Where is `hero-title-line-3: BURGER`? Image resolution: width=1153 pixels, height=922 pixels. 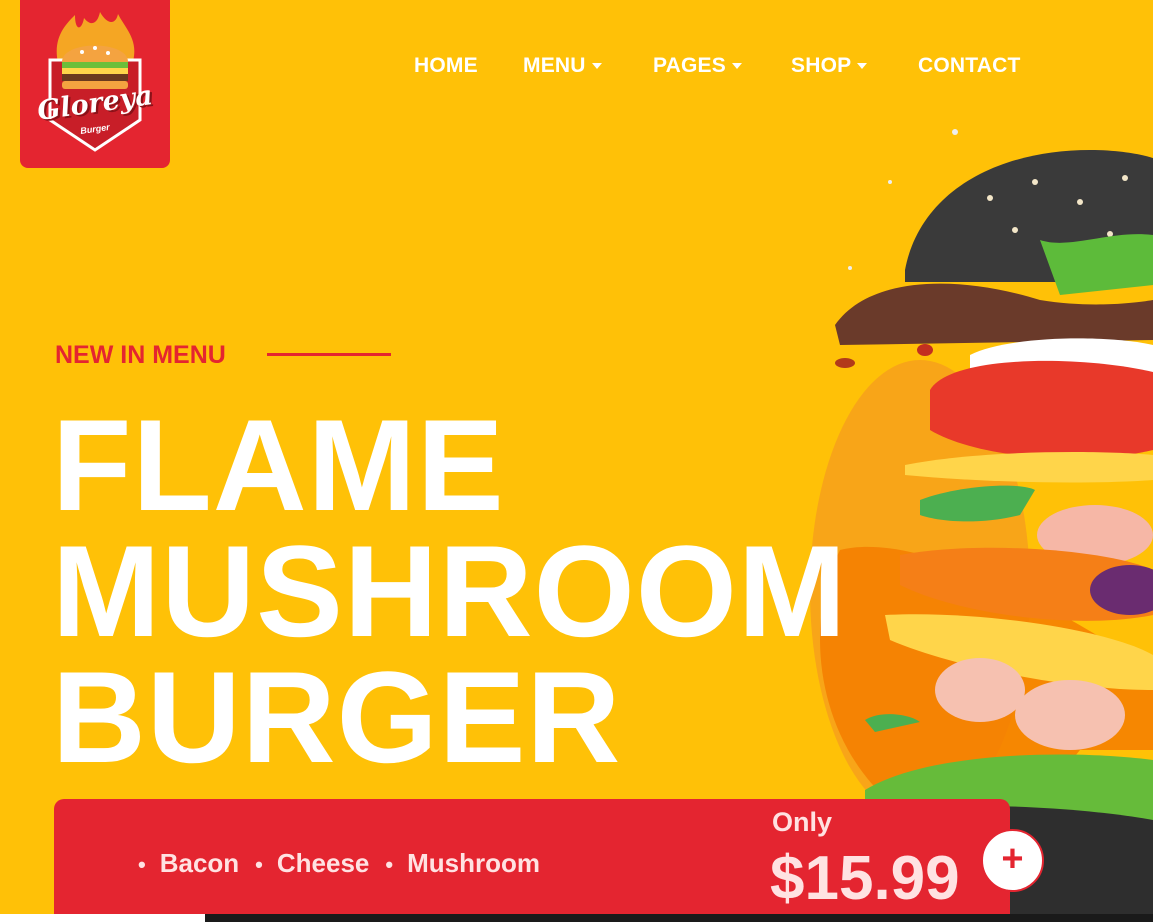
hero-title-line-3: BURGER is located at coordinates (337, 717).